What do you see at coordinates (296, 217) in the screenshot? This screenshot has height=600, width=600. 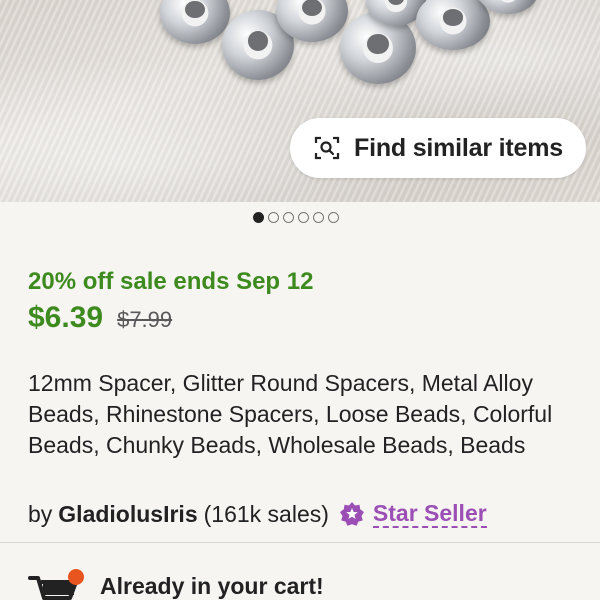 I see `carousel-indicator` at bounding box center [296, 217].